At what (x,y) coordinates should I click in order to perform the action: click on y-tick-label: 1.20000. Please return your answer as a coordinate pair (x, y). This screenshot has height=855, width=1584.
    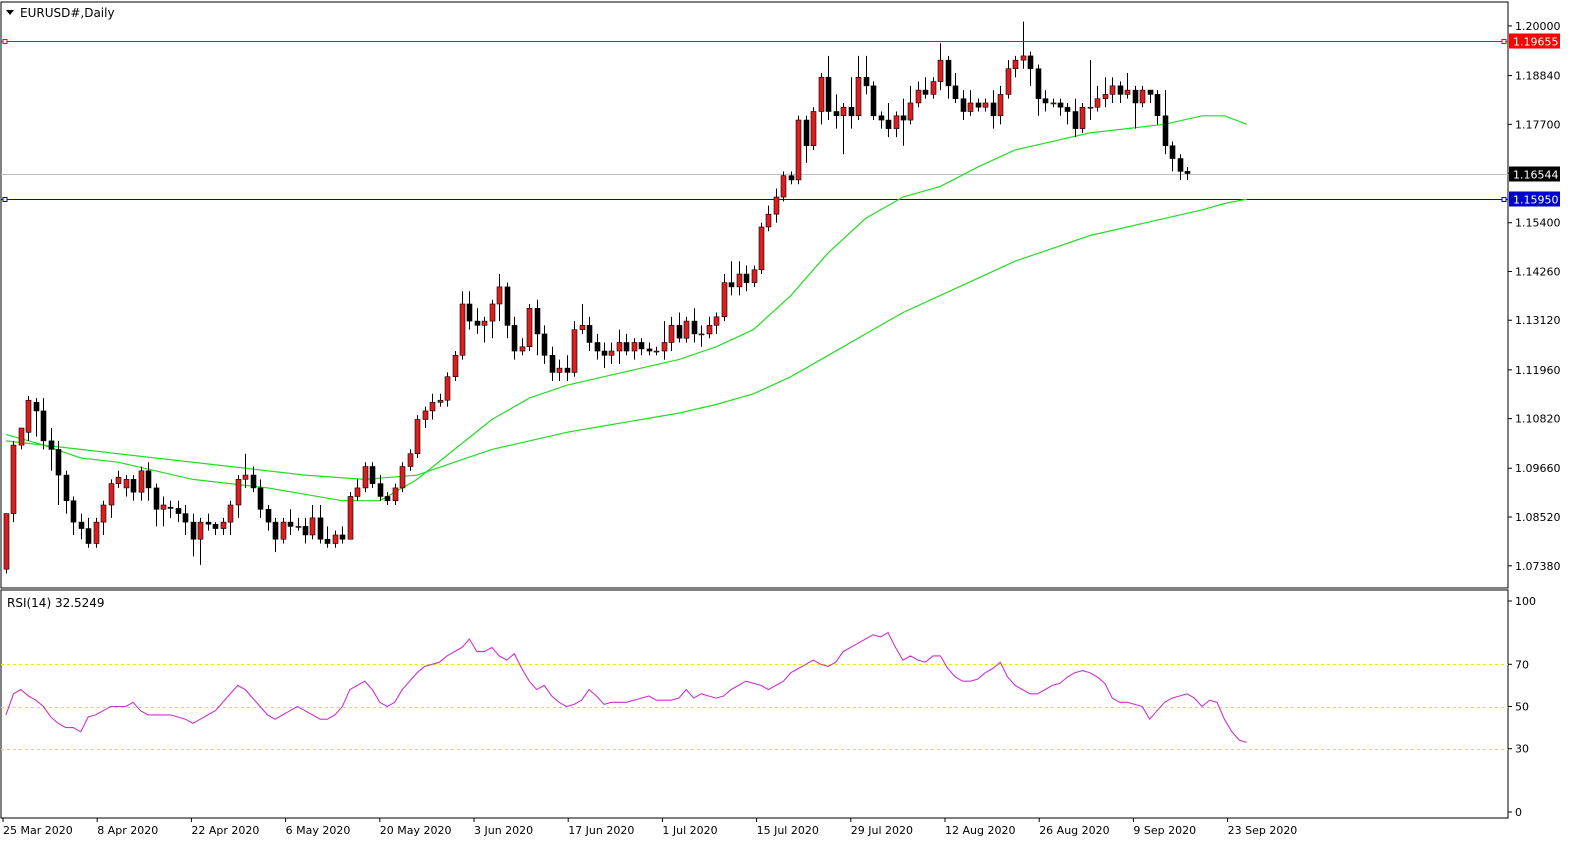
    Looking at the image, I should click on (1538, 26).